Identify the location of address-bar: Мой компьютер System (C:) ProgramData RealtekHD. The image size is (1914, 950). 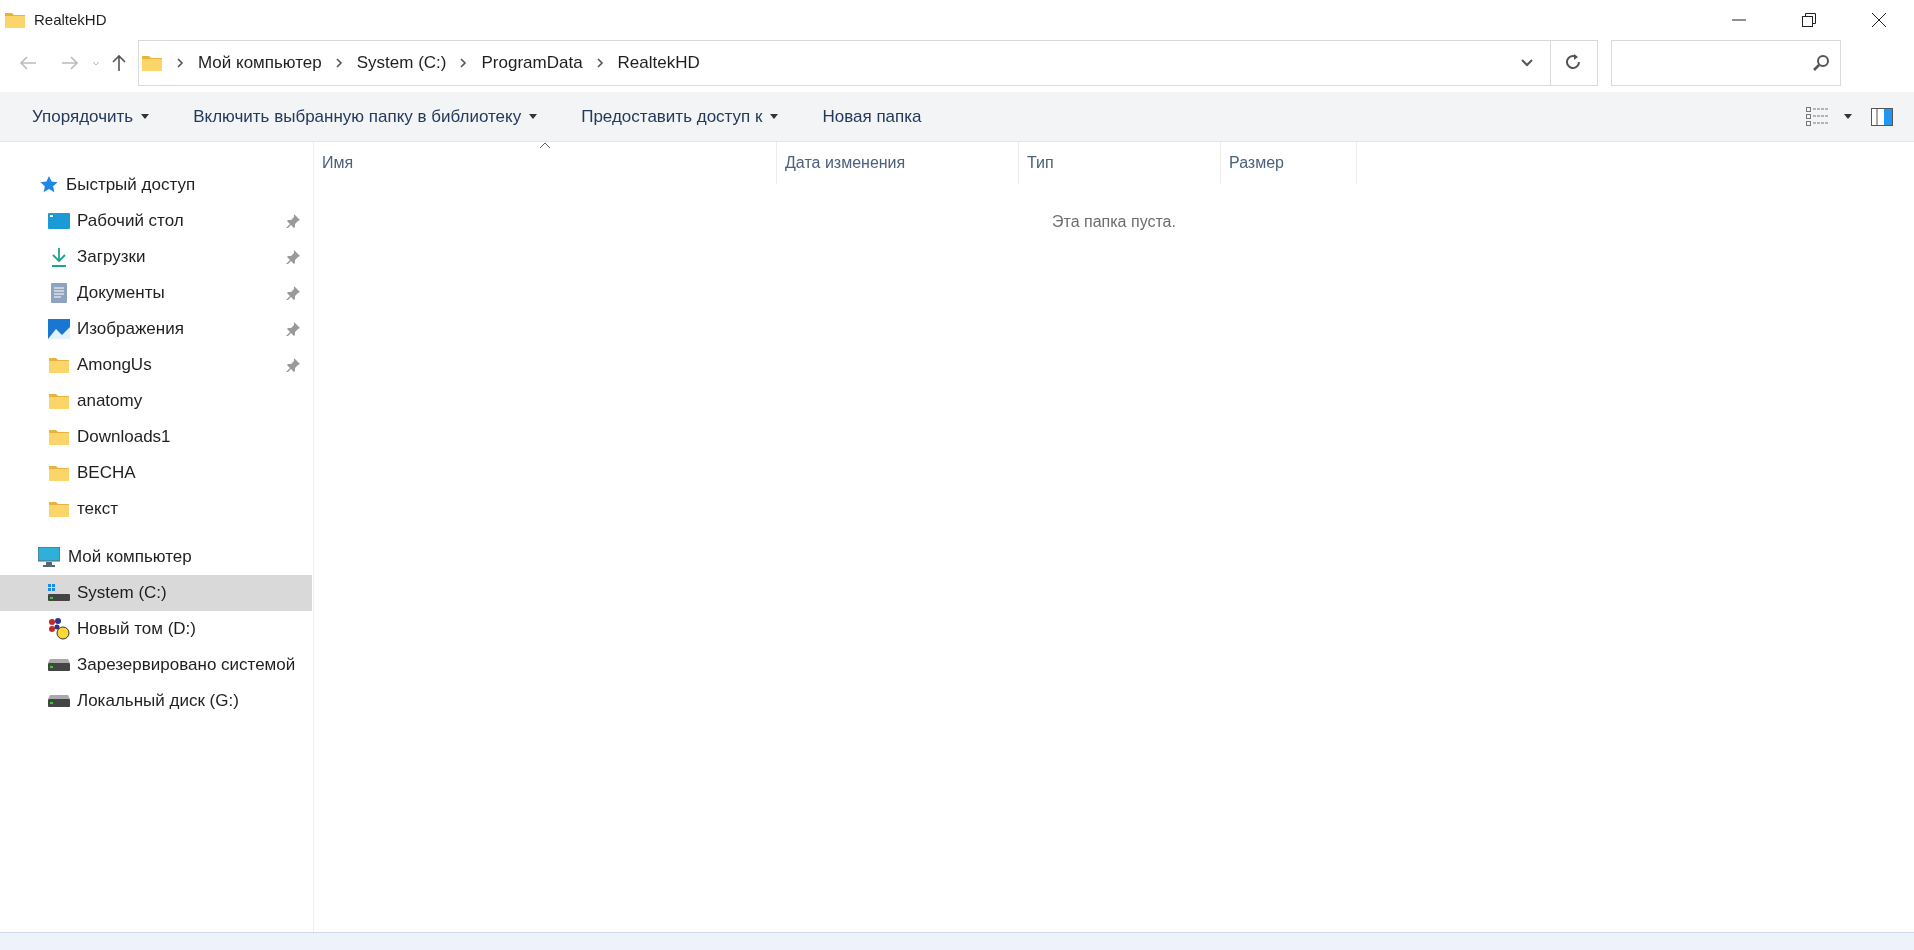
(868, 63).